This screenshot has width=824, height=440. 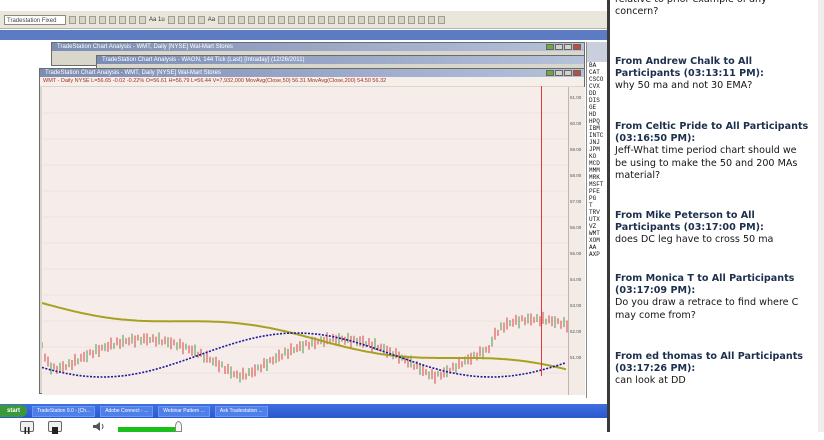 I want to click on watchlist-item: MRK, so click(x=597, y=177).